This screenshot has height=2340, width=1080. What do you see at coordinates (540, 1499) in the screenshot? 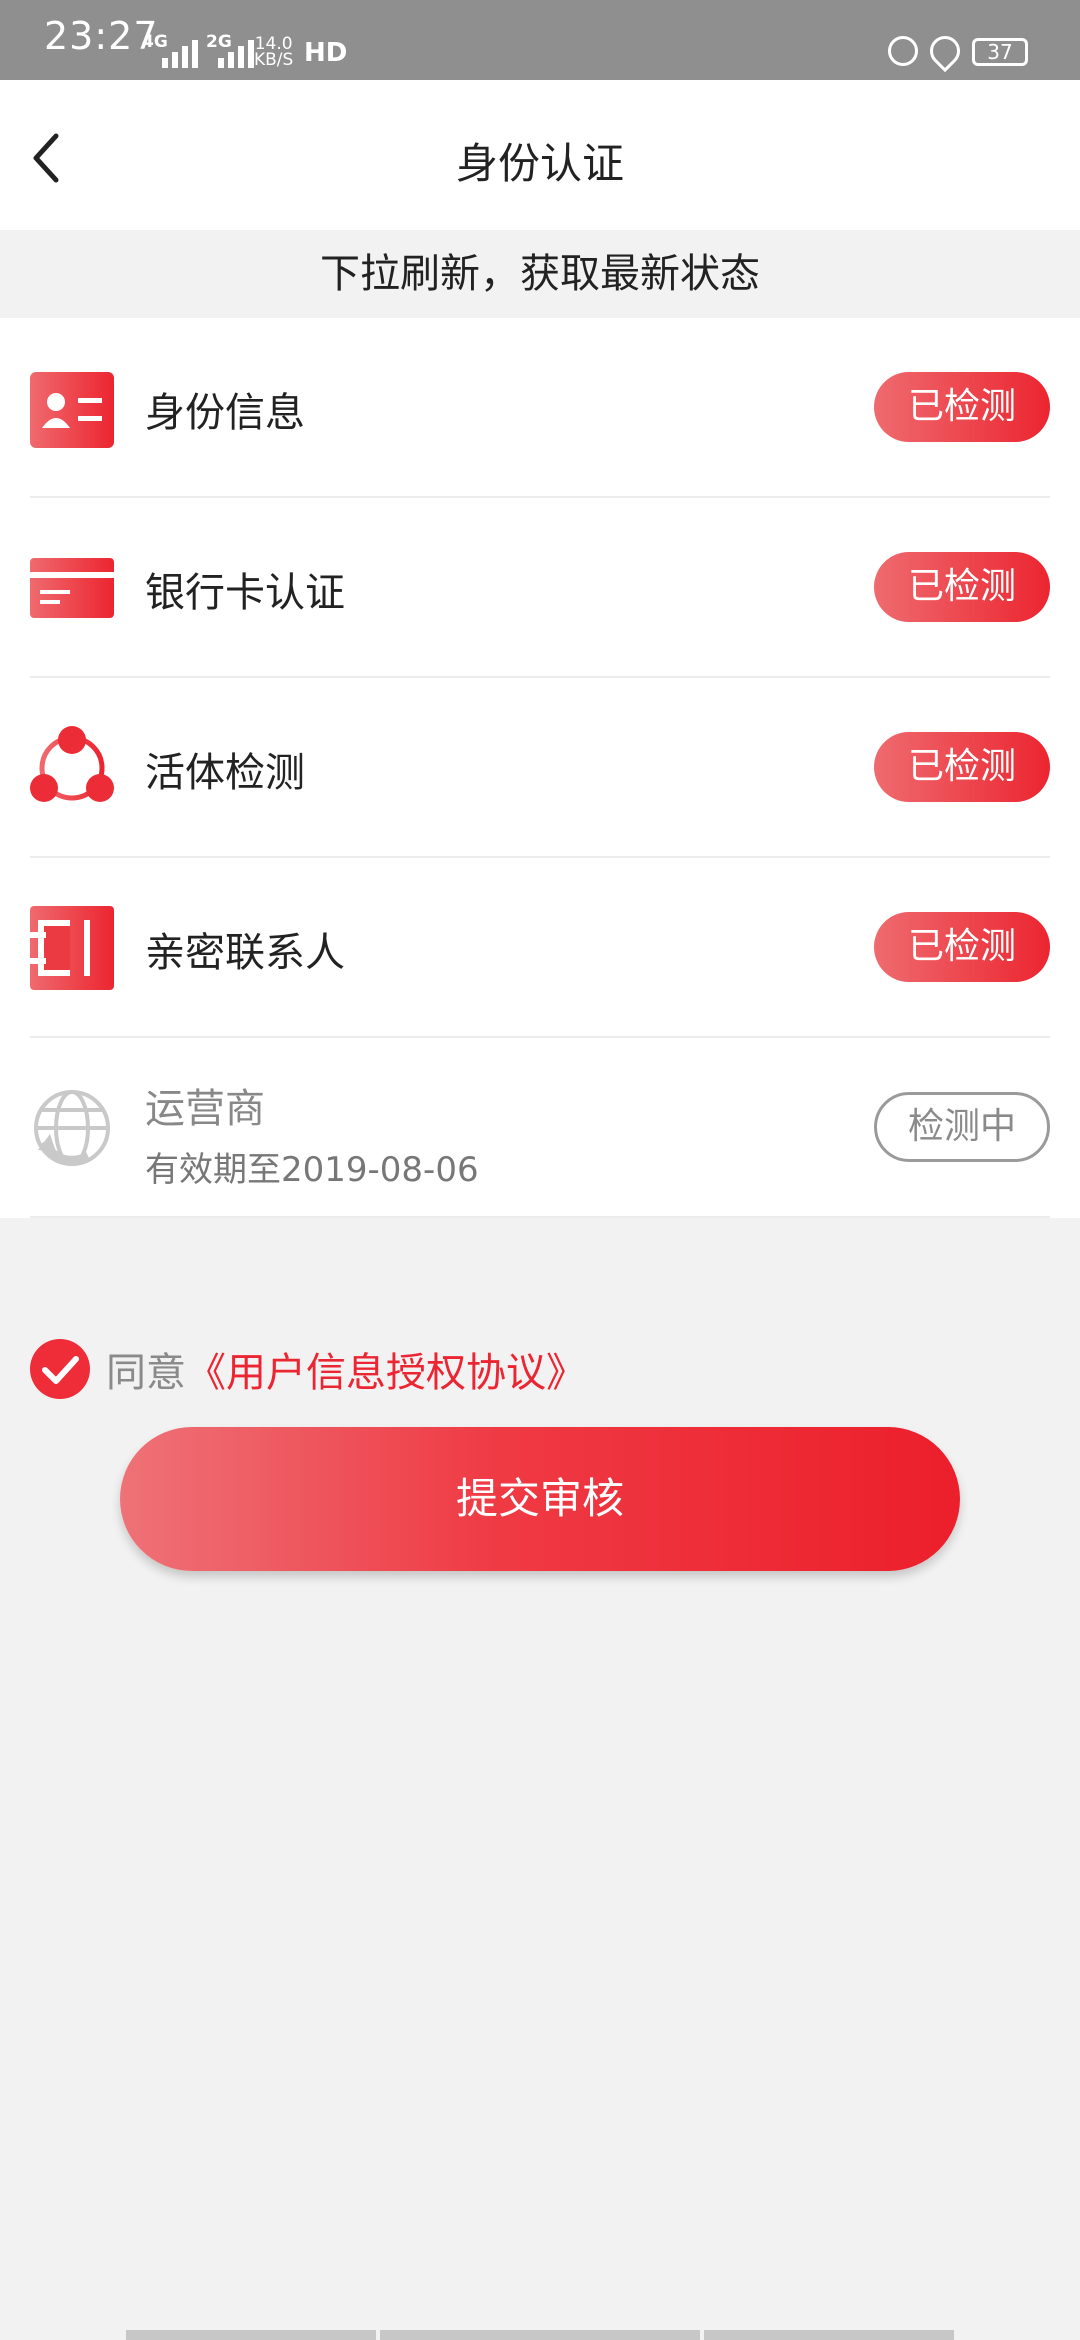
I see `submit-review-button: 提交审核` at bounding box center [540, 1499].